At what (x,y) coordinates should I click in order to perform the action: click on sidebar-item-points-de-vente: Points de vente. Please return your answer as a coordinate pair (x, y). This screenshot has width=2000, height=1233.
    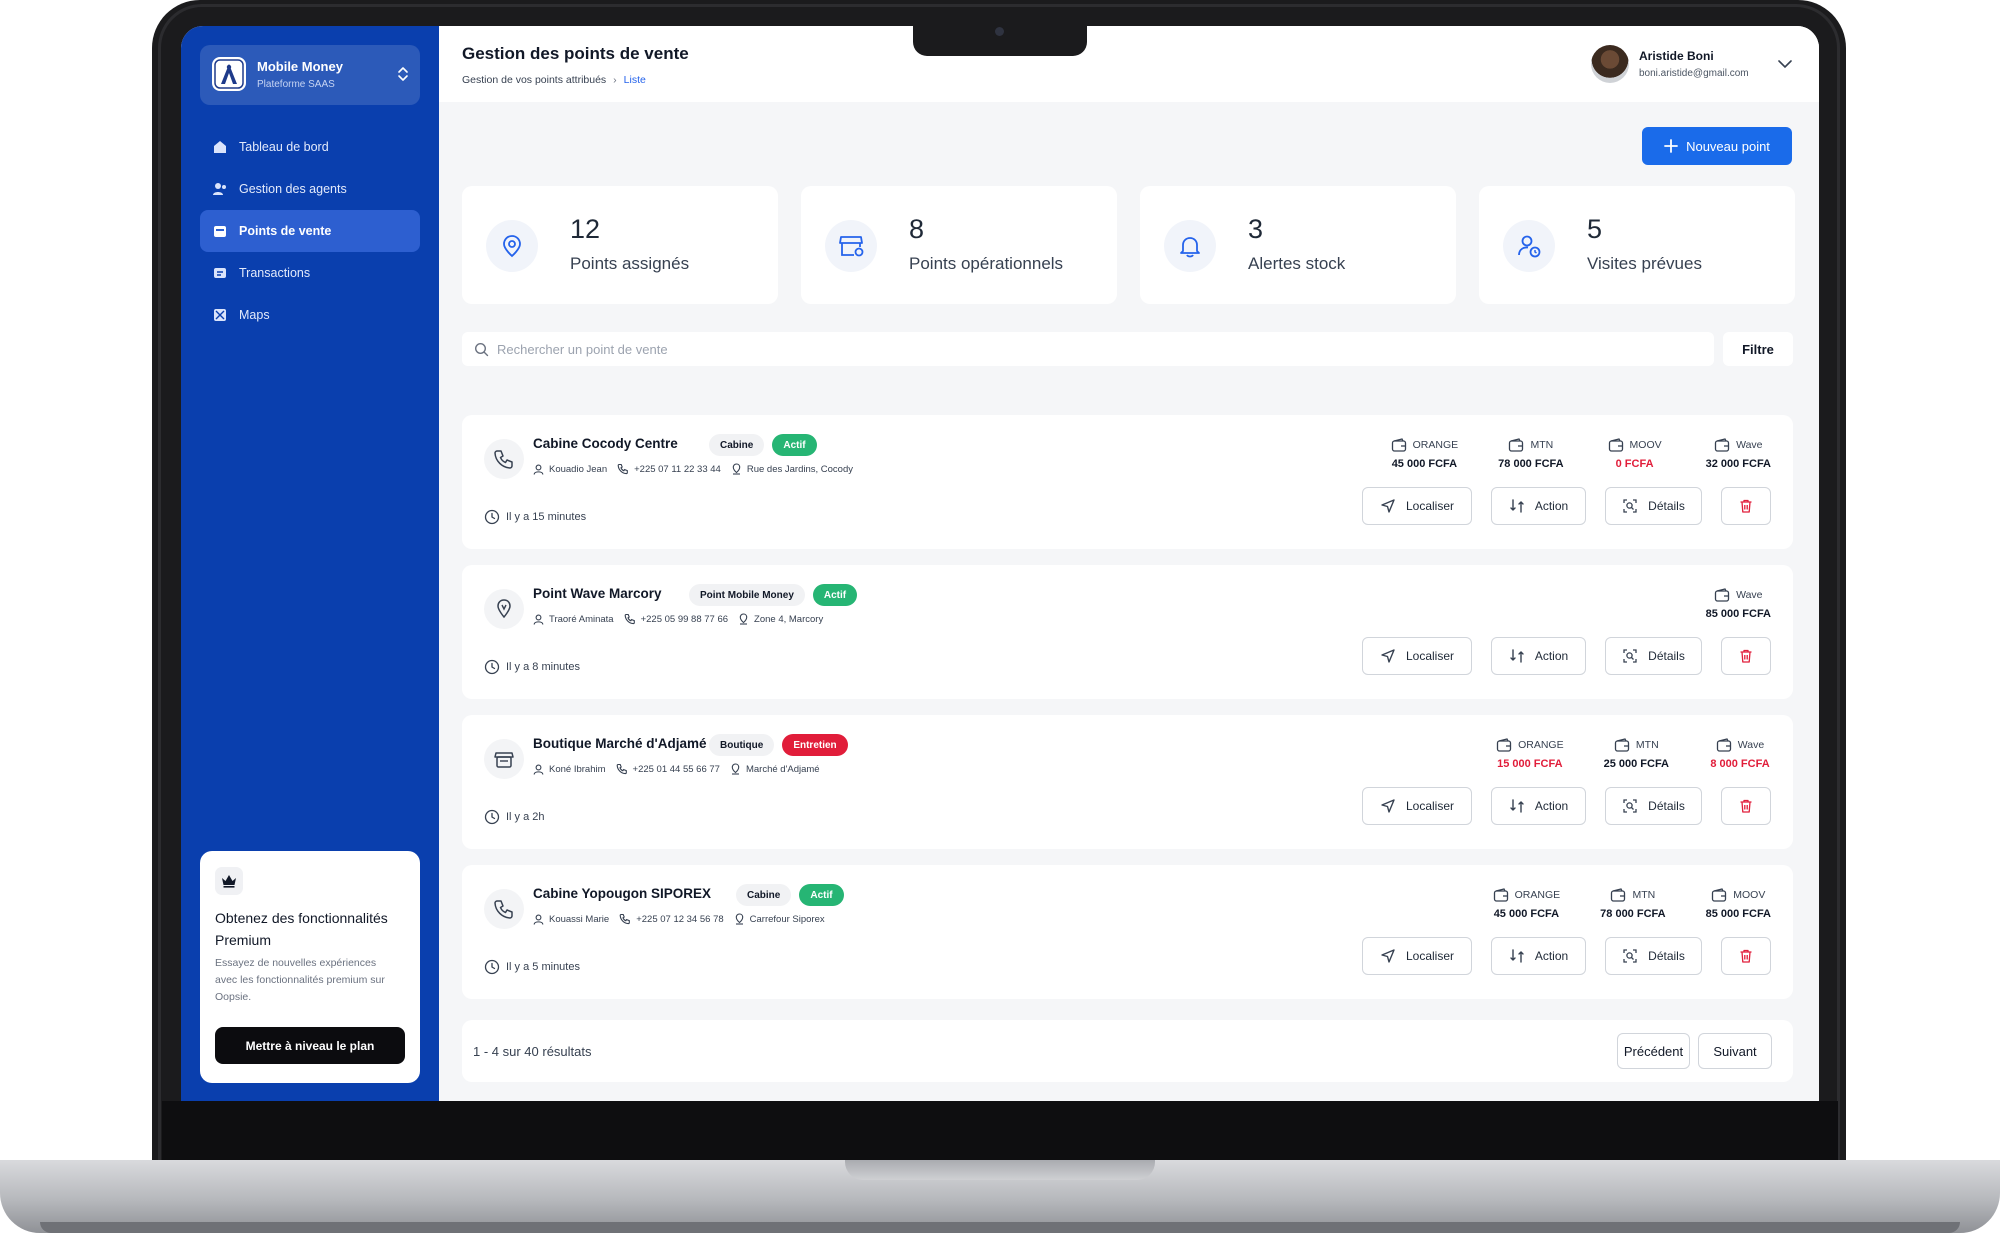
    Looking at the image, I should click on (310, 231).